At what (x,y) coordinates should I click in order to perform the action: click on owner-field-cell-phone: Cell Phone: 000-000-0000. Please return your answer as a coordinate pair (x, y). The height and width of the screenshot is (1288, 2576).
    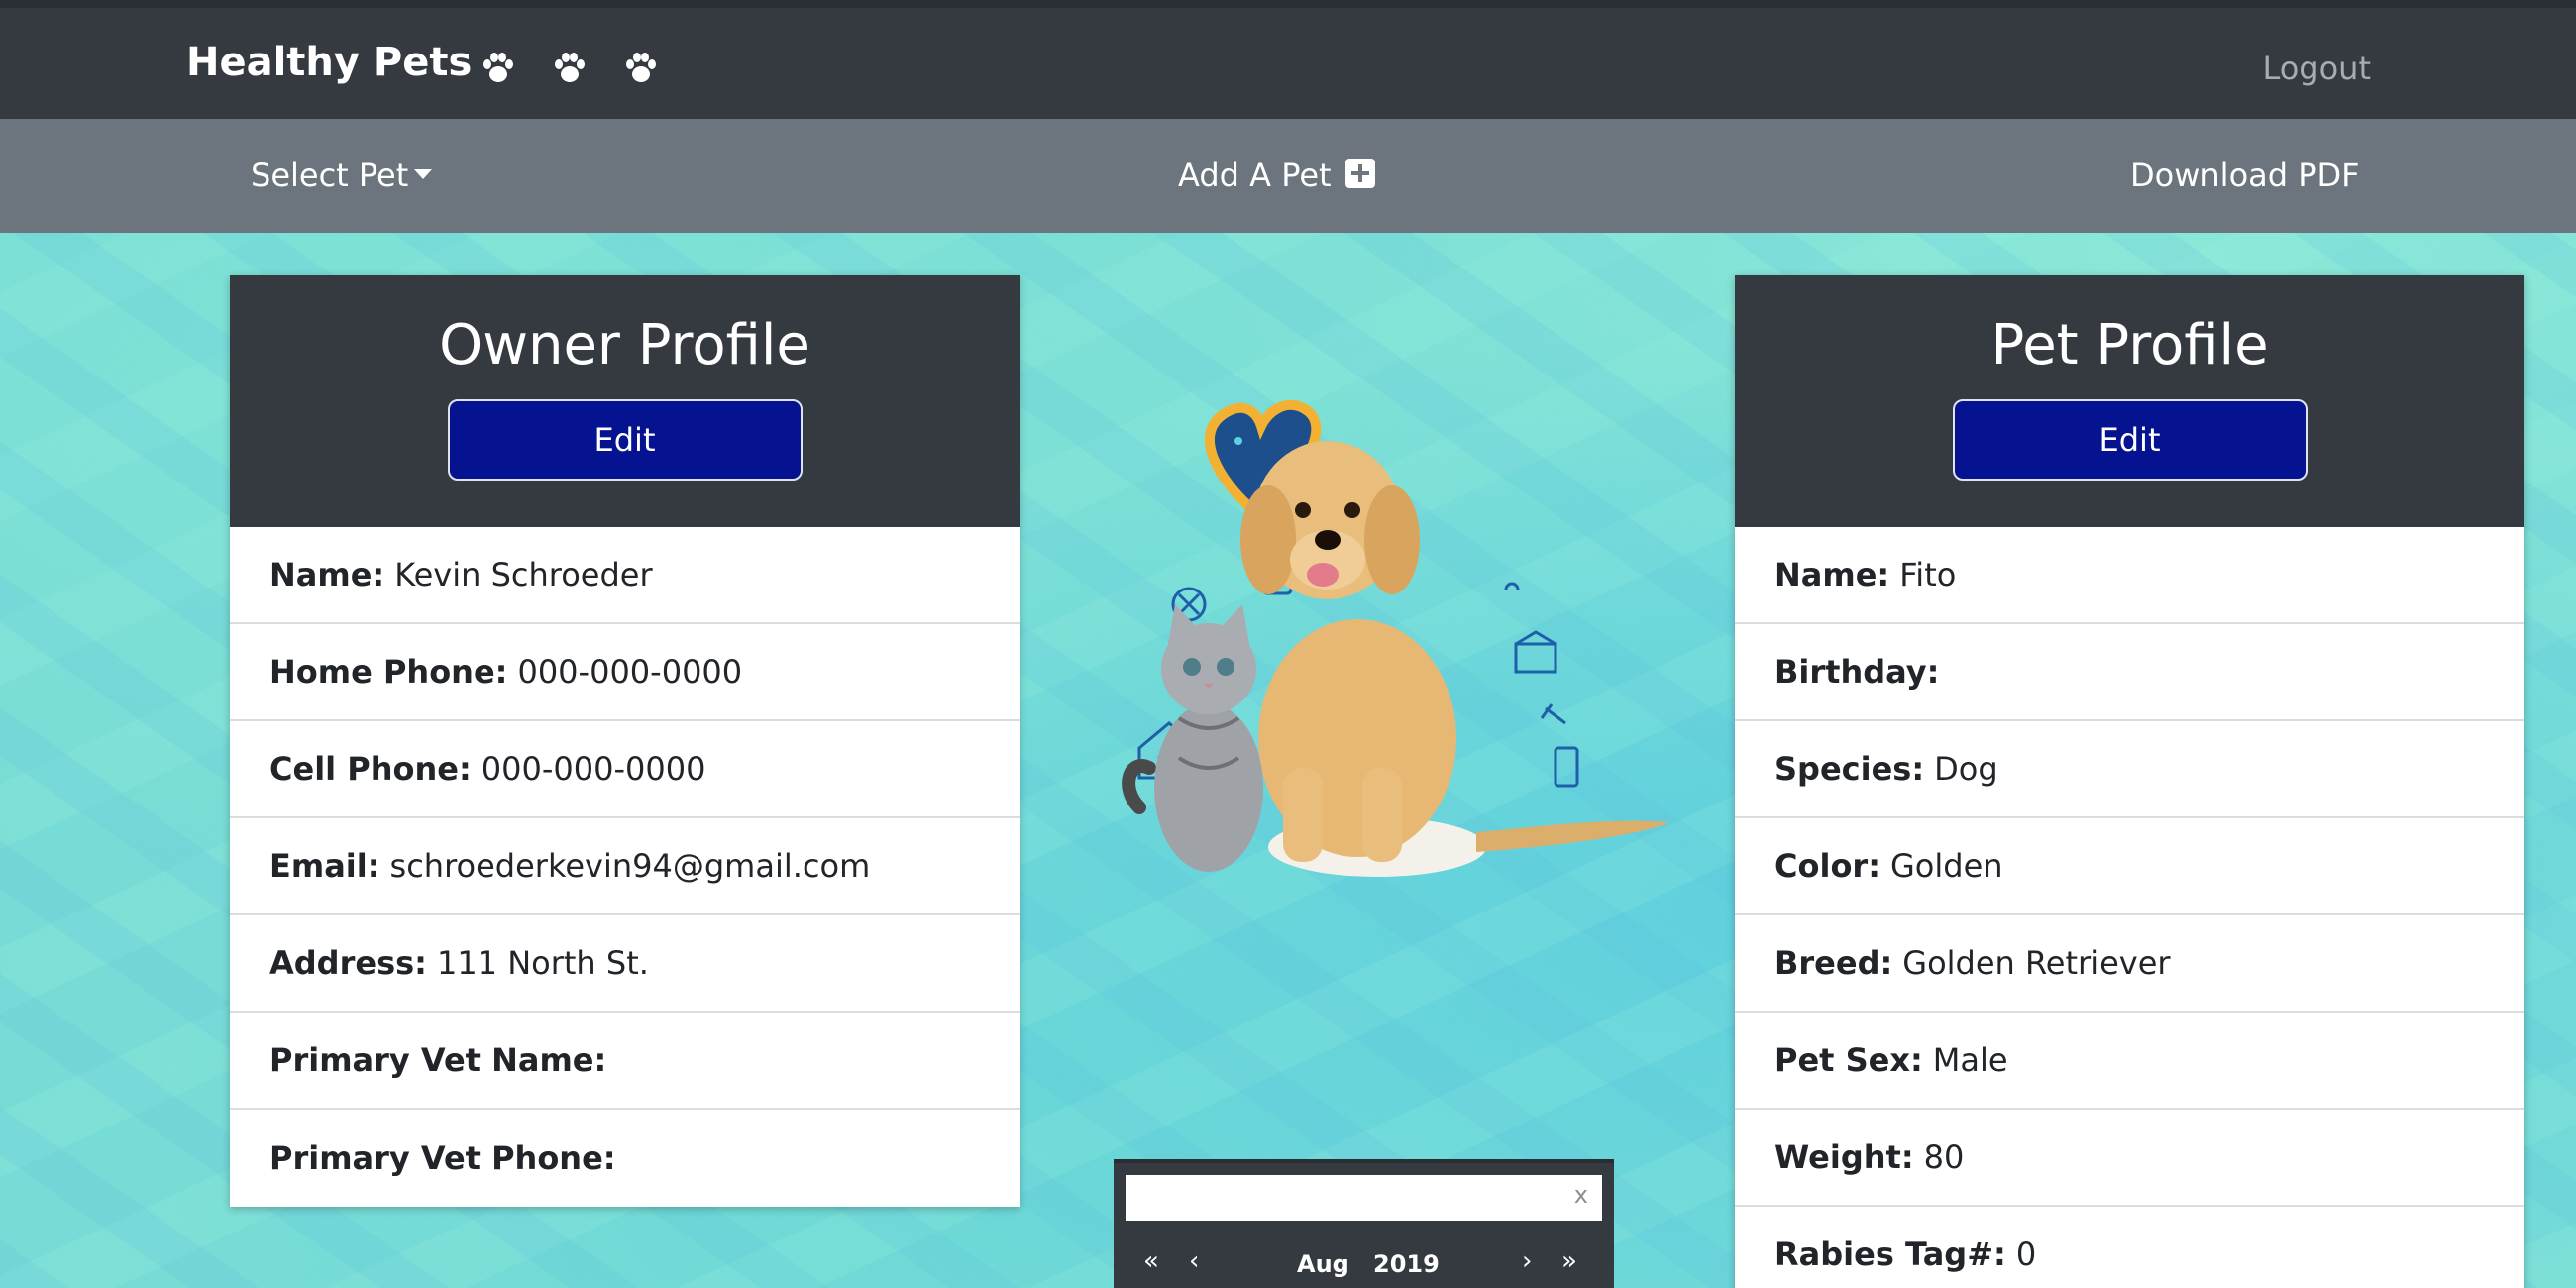
    Looking at the image, I should click on (625, 769).